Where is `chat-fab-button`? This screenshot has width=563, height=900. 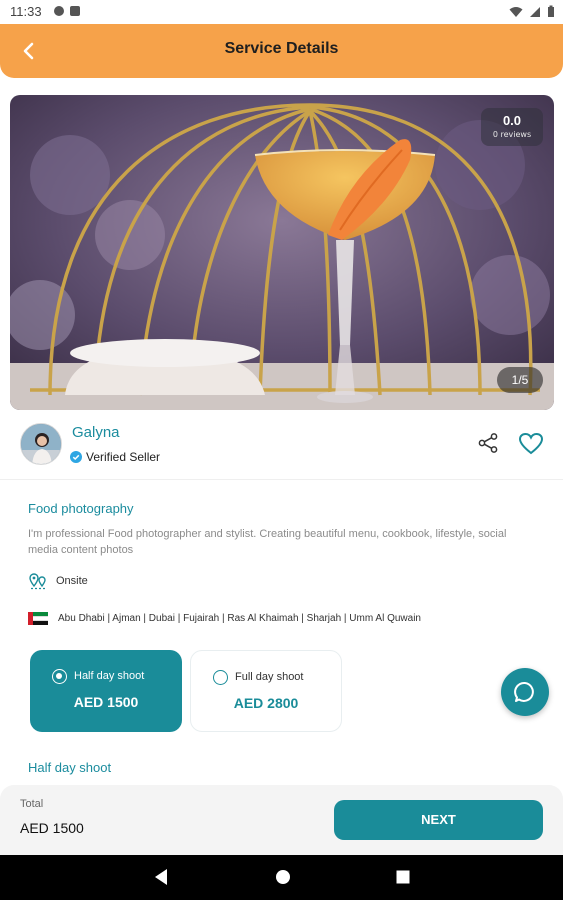 chat-fab-button is located at coordinates (525, 692).